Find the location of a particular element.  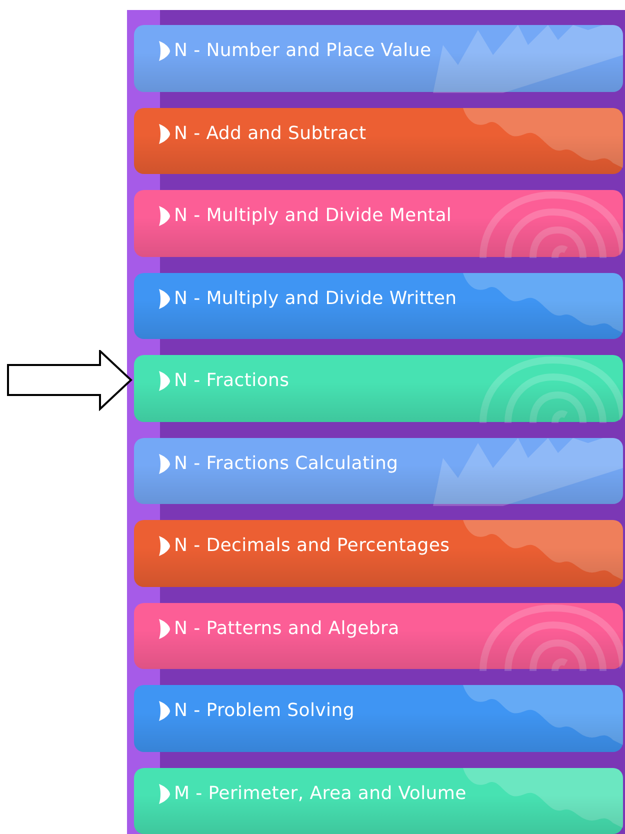

topic-label: N - Fractions Calculating is located at coordinates (286, 464).